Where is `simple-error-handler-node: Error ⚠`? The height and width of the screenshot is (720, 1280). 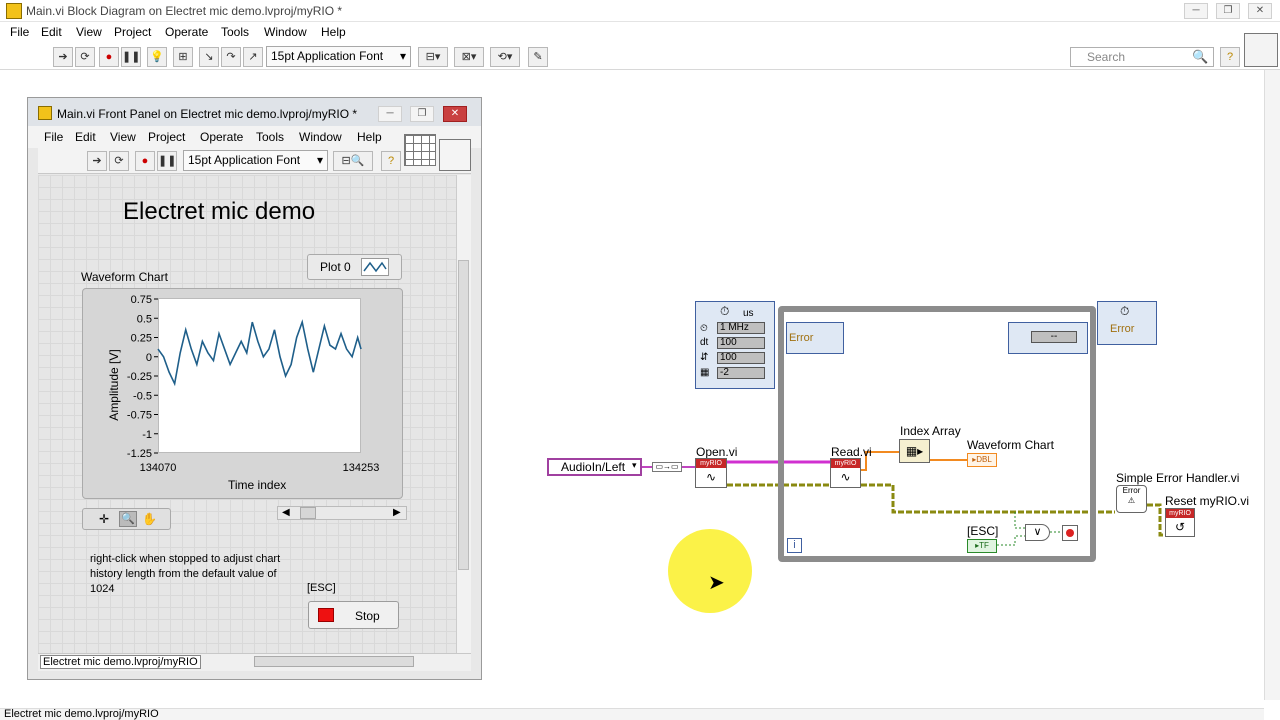 simple-error-handler-node: Error ⚠ is located at coordinates (1131, 499).